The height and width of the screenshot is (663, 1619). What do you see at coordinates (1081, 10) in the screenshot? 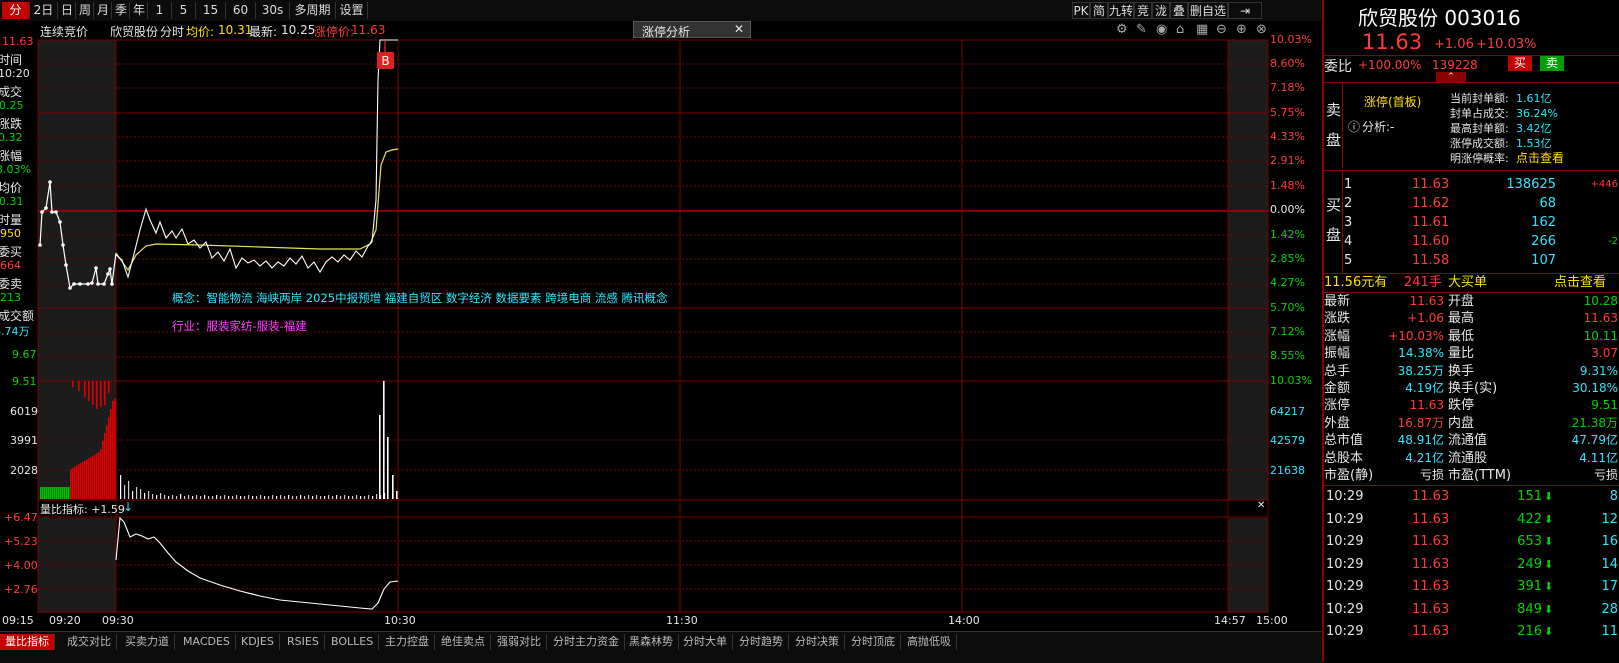
I see `toolbar-right-0: PK` at bounding box center [1081, 10].